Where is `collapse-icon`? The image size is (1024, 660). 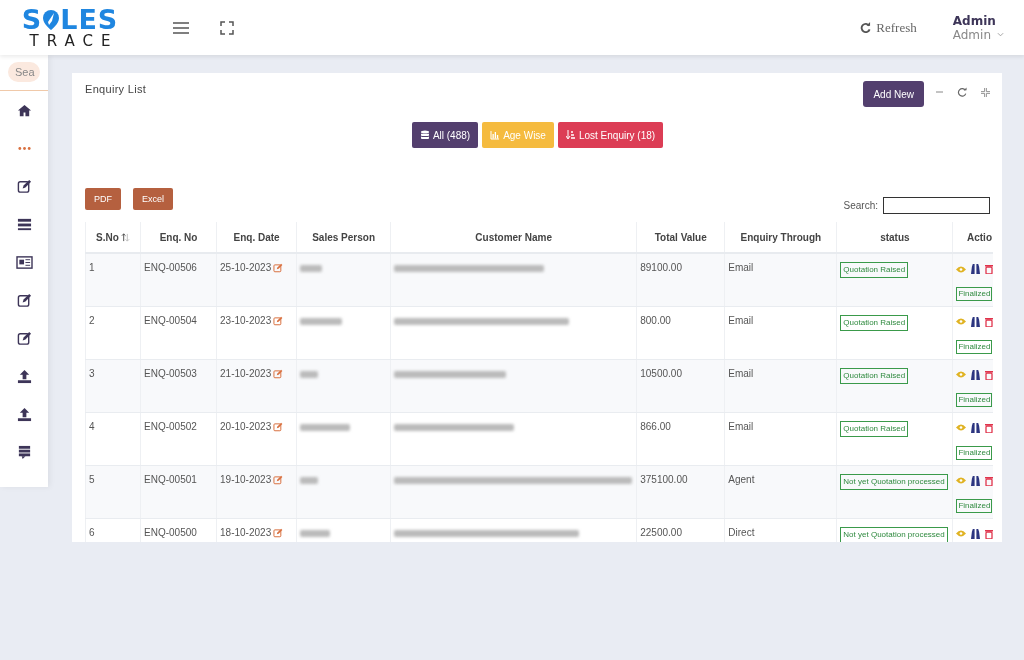 collapse-icon is located at coordinates (985, 92).